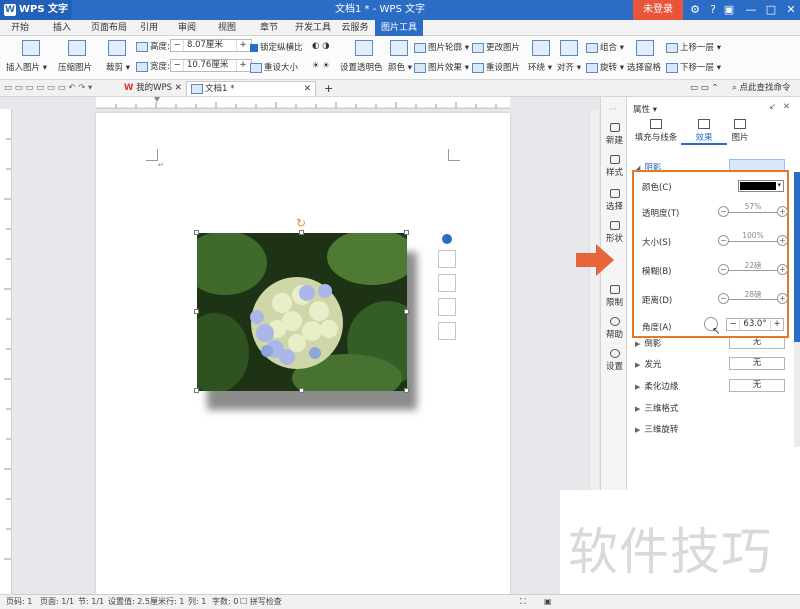 The image size is (800, 609). What do you see at coordinates (225, 602) in the screenshot?
I see `status-words: 字数: 0` at bounding box center [225, 602].